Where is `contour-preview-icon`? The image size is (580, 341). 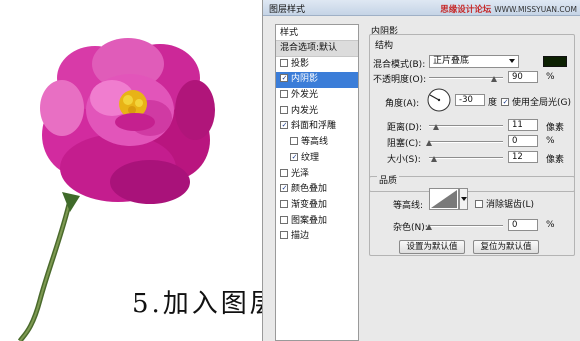 contour-preview-icon is located at coordinates (444, 199).